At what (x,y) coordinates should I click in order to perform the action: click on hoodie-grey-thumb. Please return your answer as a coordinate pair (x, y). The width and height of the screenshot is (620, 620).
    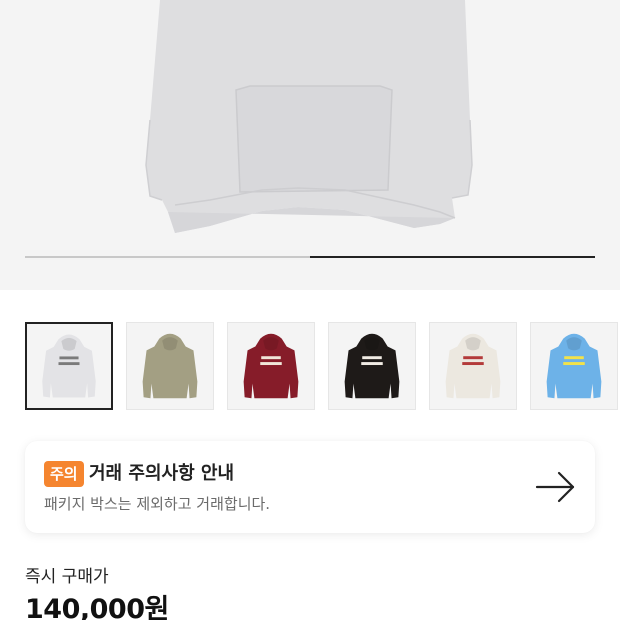
    Looking at the image, I should click on (69, 366).